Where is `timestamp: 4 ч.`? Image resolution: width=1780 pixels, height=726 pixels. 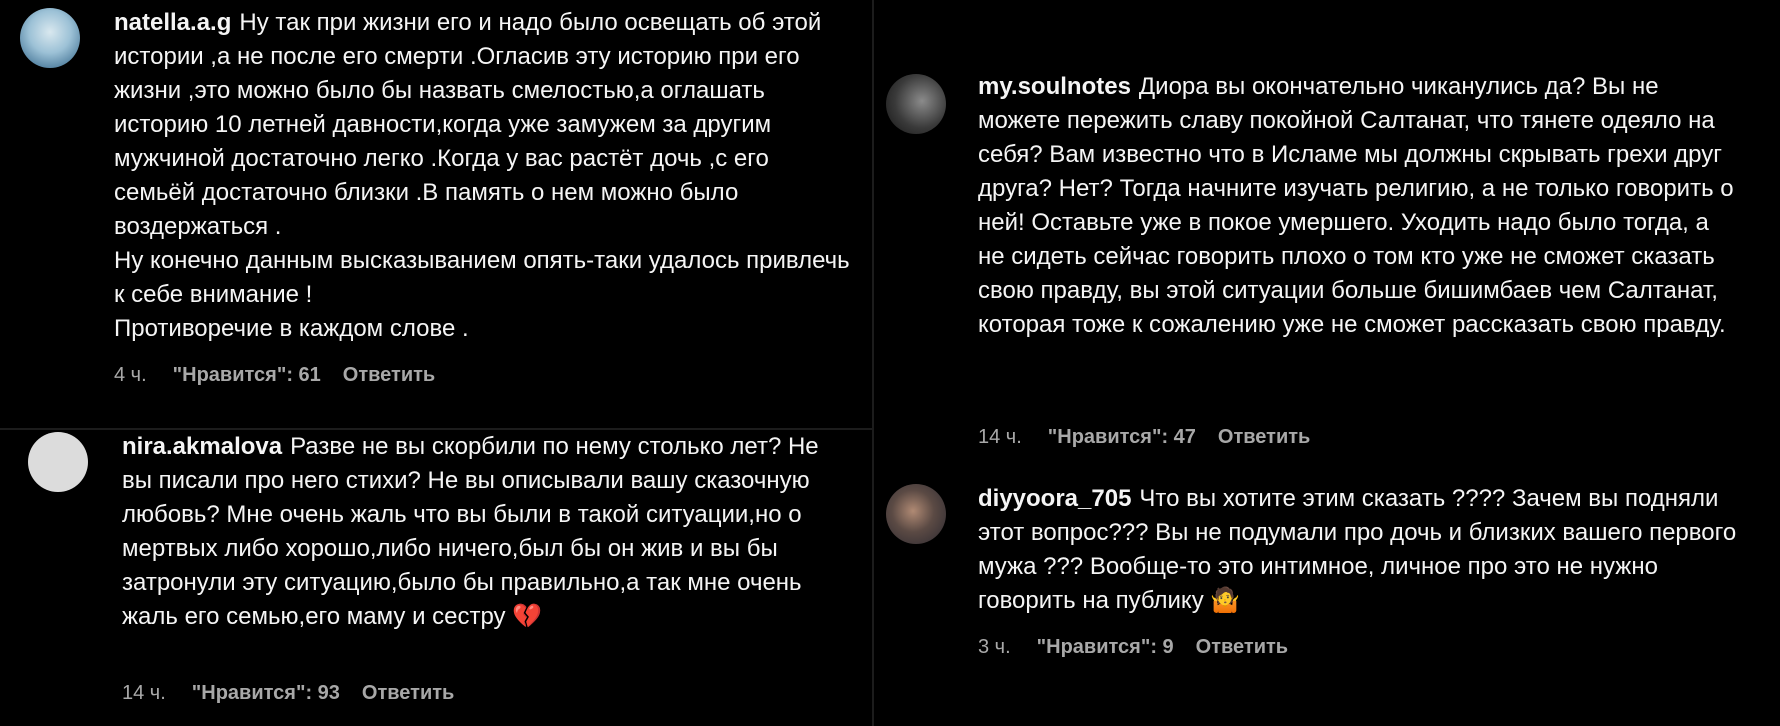
timestamp: 4 ч. is located at coordinates (130, 375).